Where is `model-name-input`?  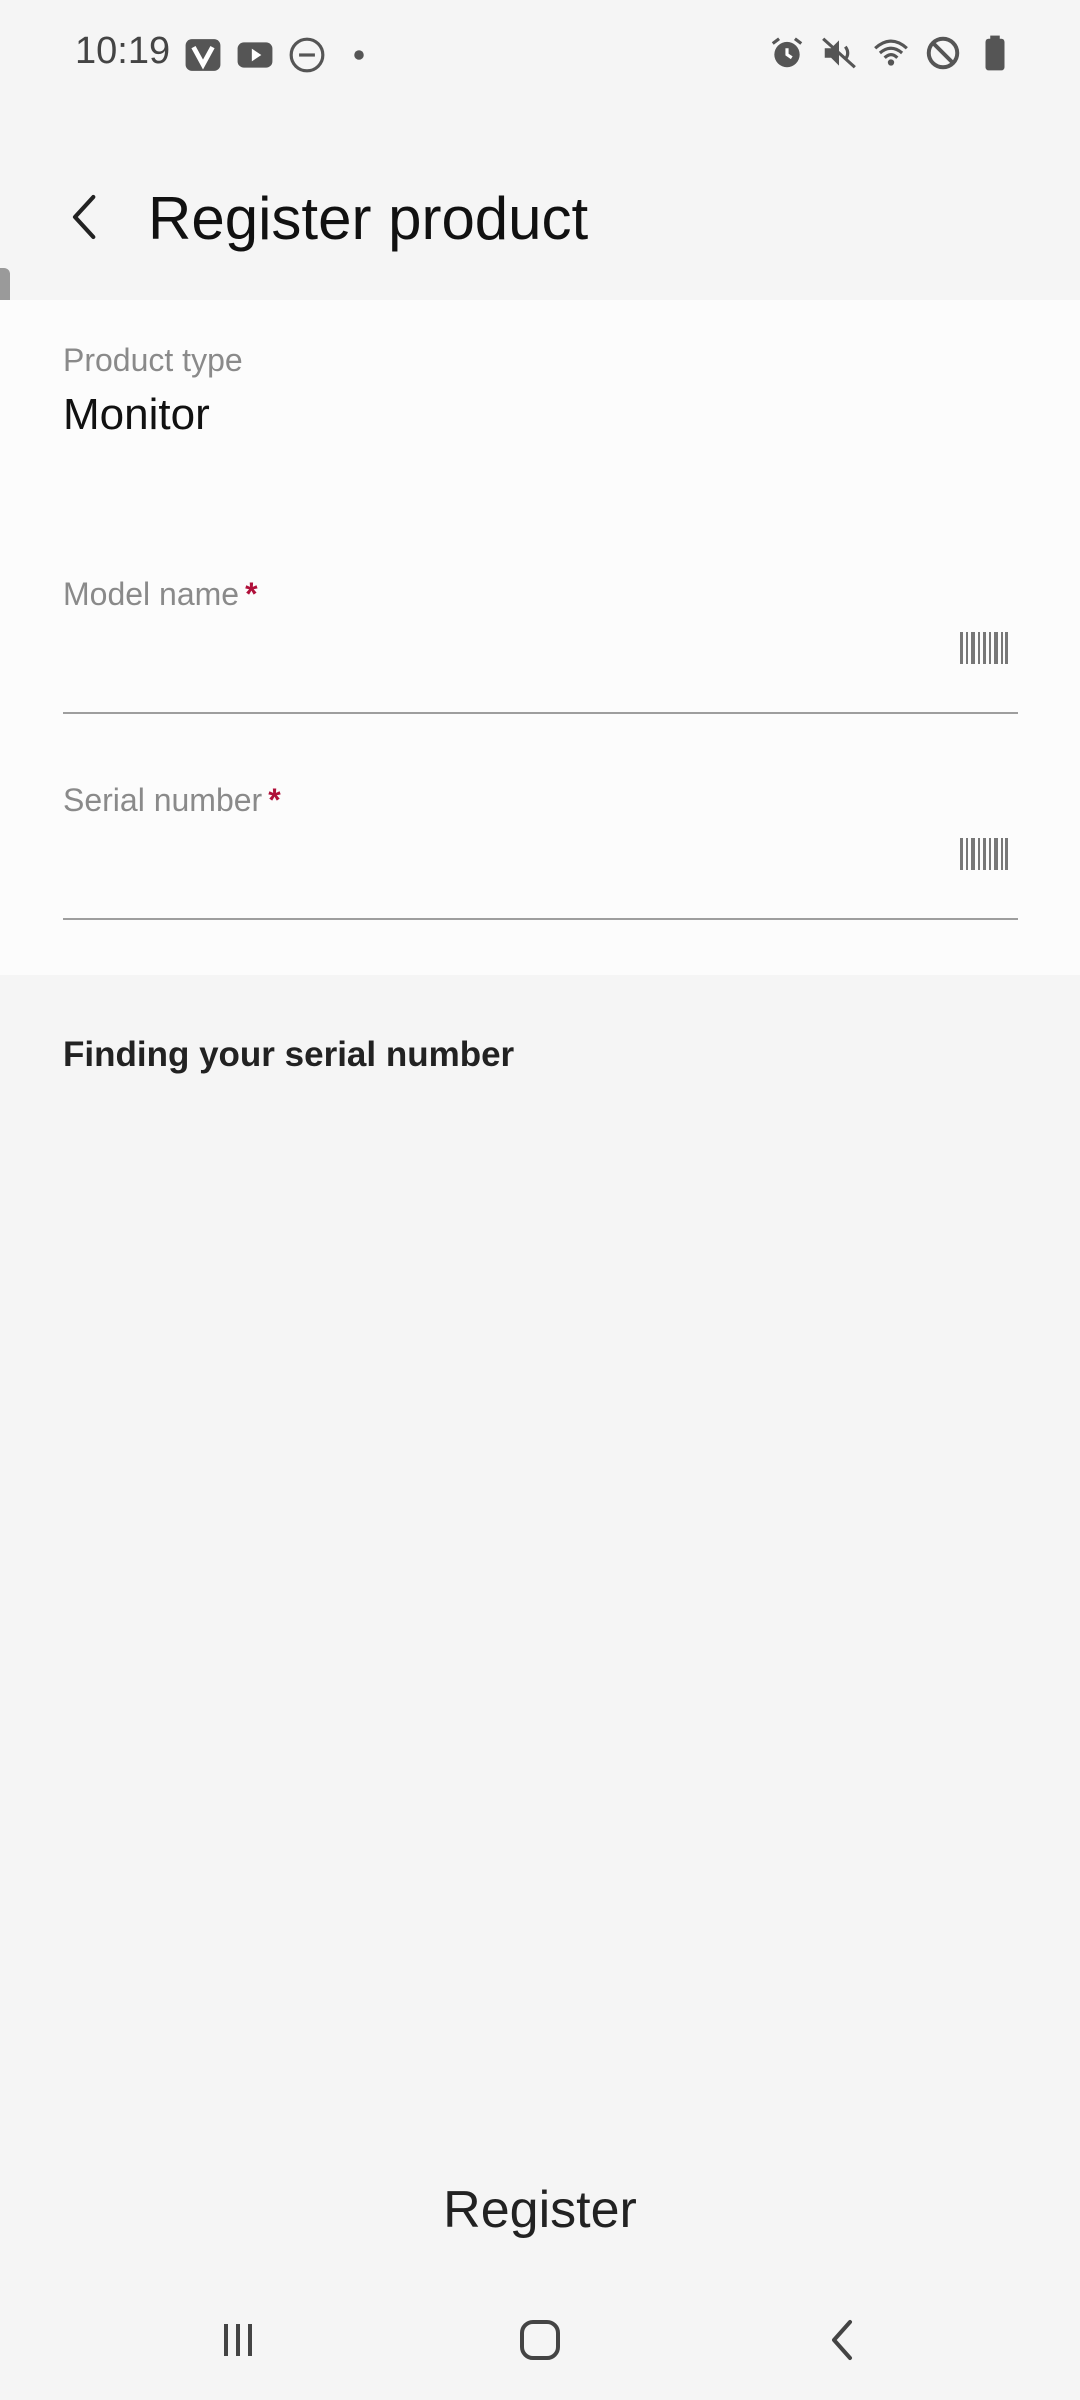 model-name-input is located at coordinates (542, 650).